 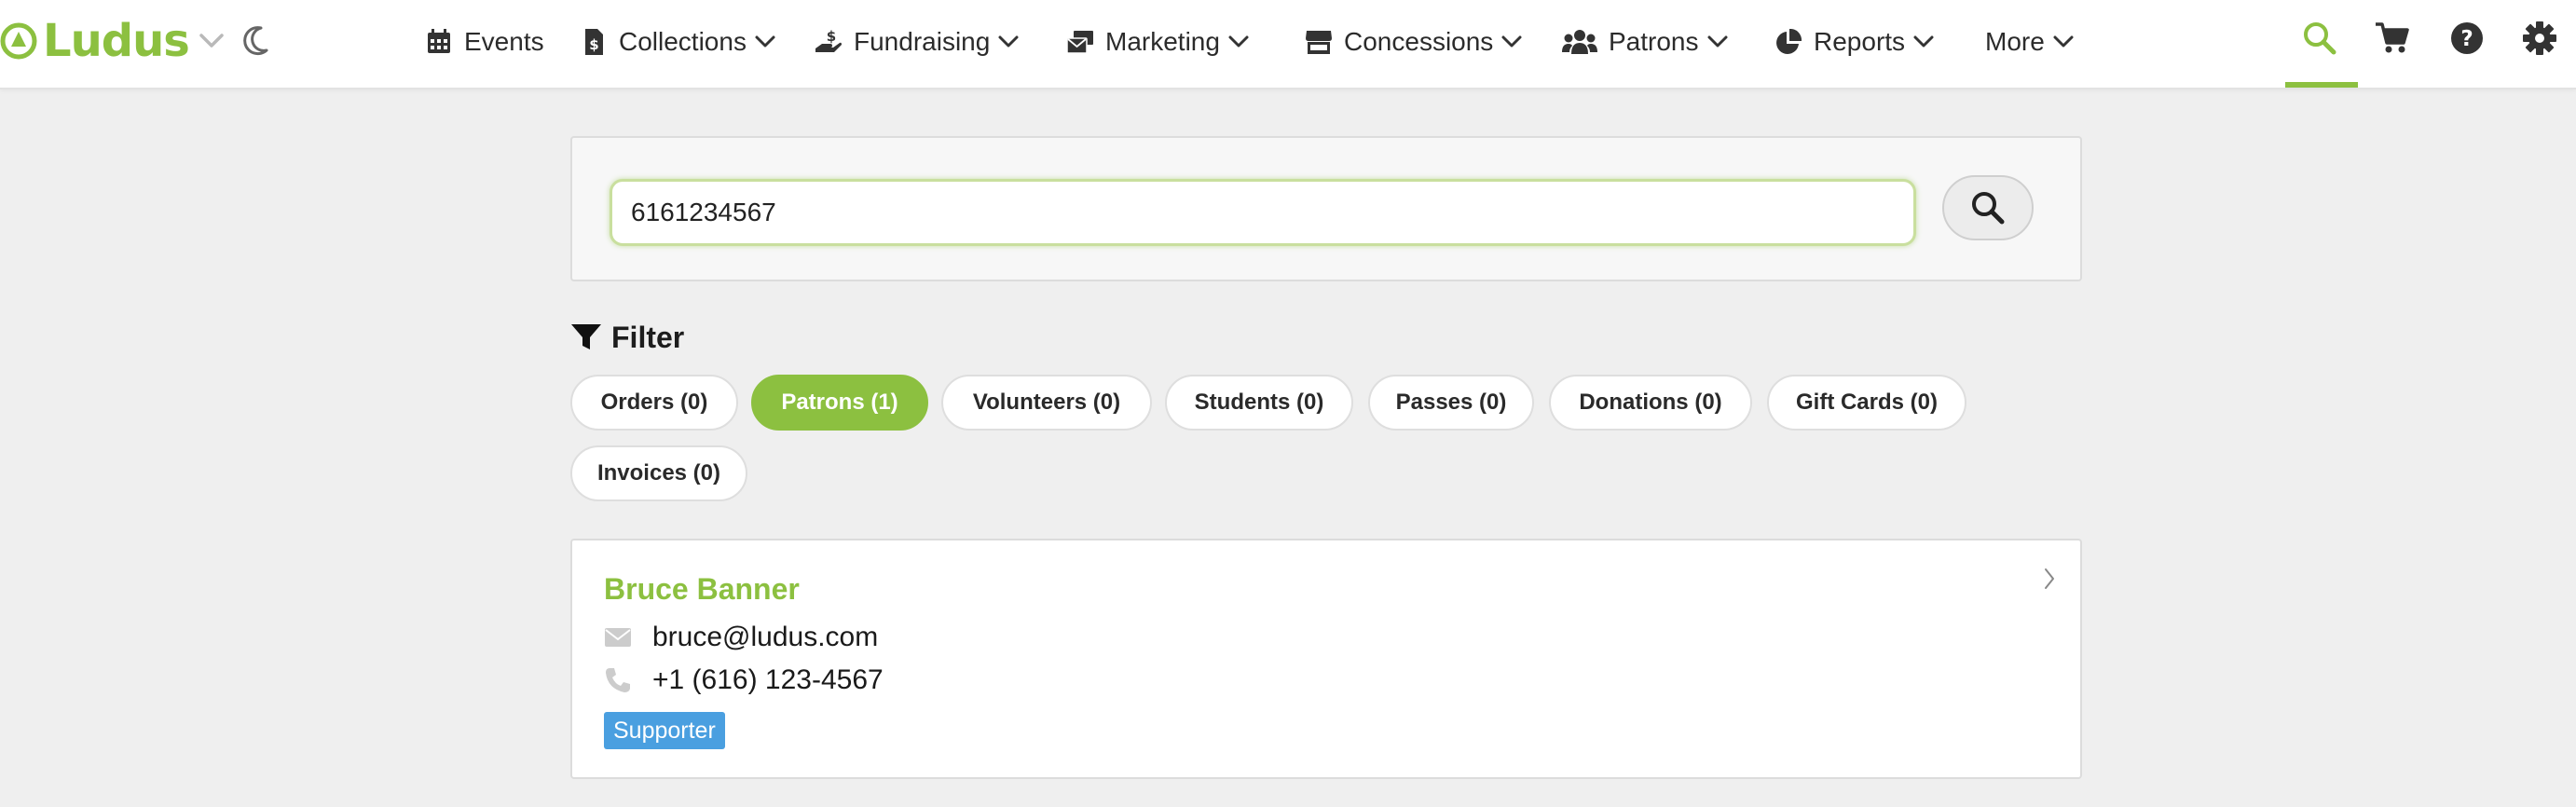 I want to click on ludus-logo: Ludus, so click(x=95, y=41).